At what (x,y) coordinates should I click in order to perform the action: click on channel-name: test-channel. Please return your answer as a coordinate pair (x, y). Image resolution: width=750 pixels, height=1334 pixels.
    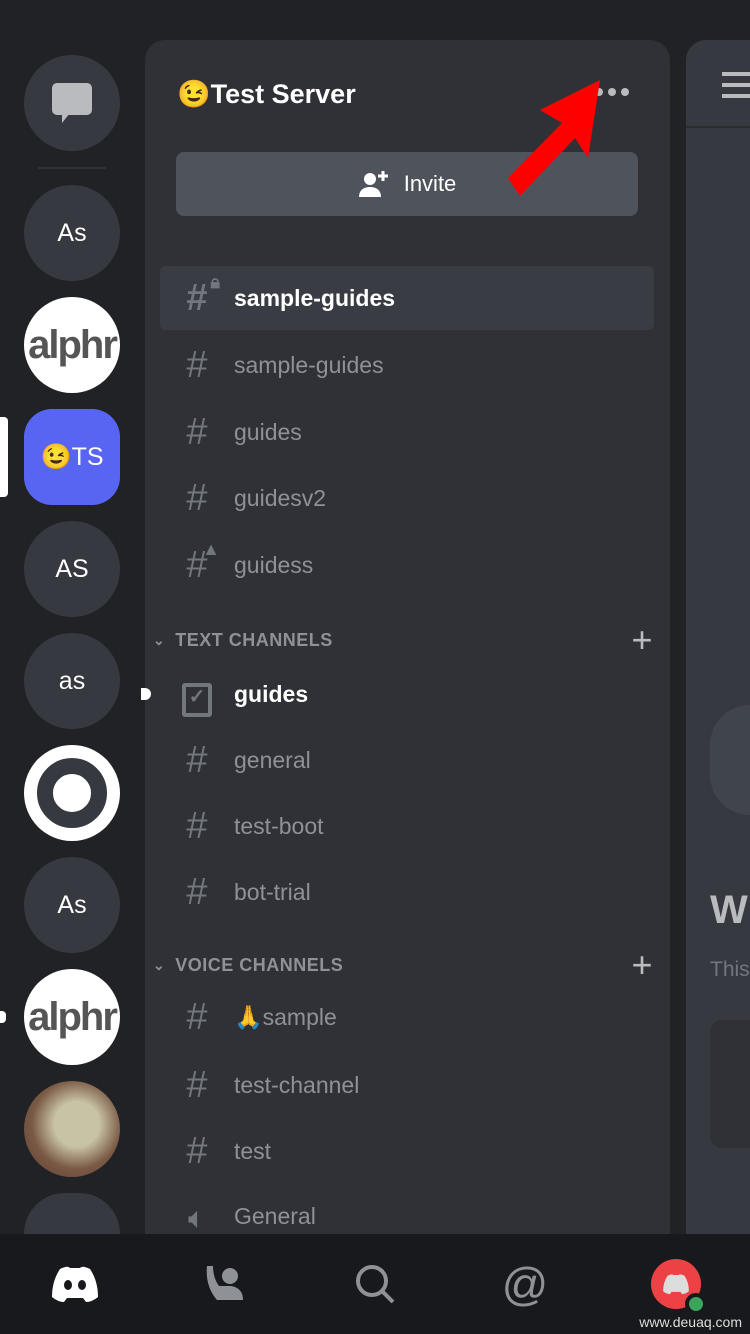
    Looking at the image, I should click on (297, 1084).